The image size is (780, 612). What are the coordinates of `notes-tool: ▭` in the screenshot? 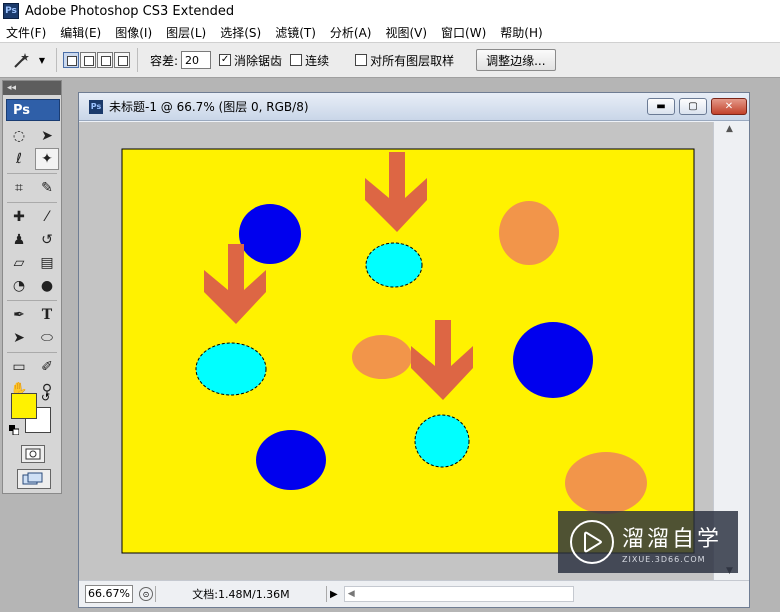 It's located at (19, 367).